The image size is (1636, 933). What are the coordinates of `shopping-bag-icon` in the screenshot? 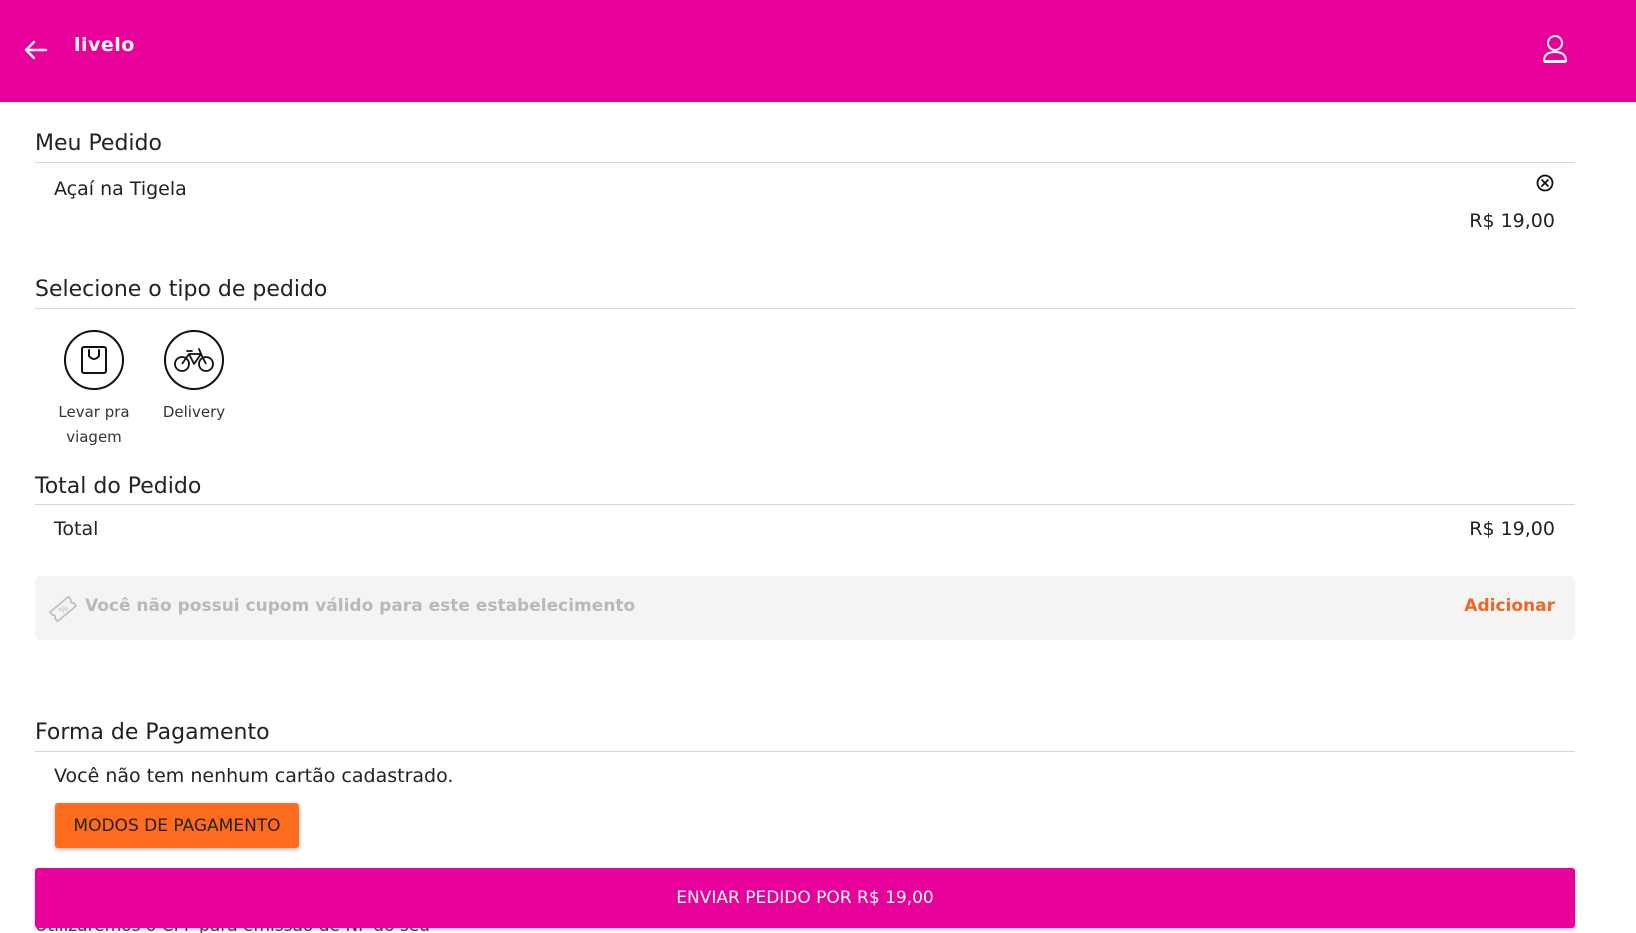 It's located at (94, 360).